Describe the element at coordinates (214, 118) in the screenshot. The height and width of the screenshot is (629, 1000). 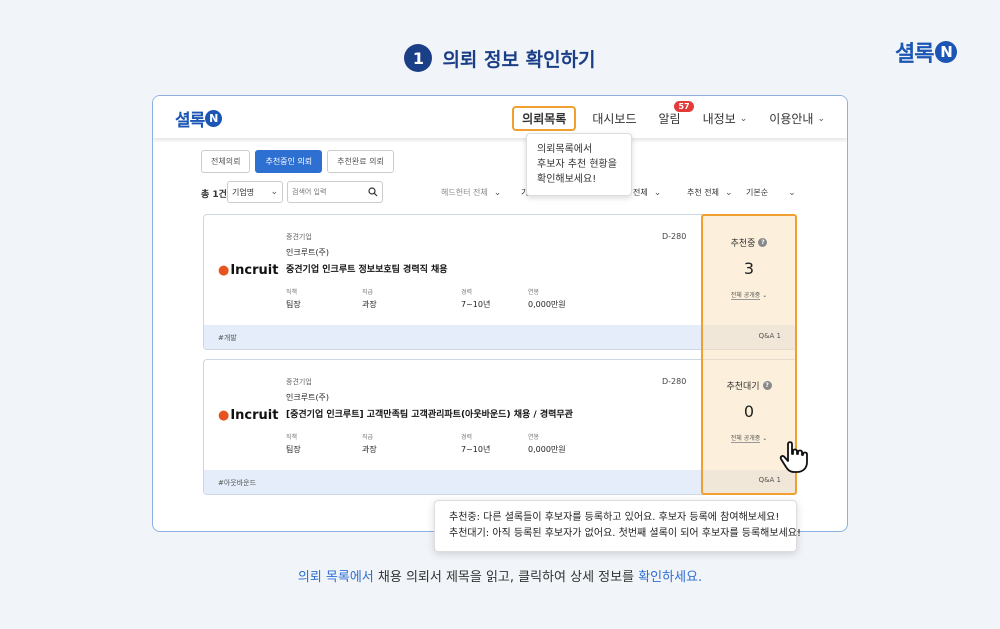
I see `app-logo-mark: N` at that location.